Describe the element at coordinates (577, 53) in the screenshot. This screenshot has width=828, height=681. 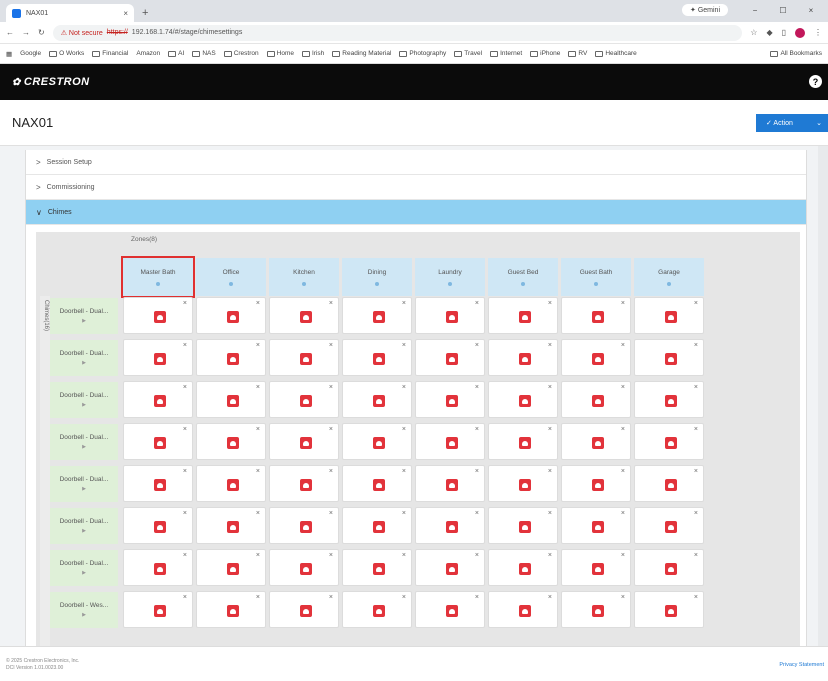
I see `bookmark-item: RV` at that location.